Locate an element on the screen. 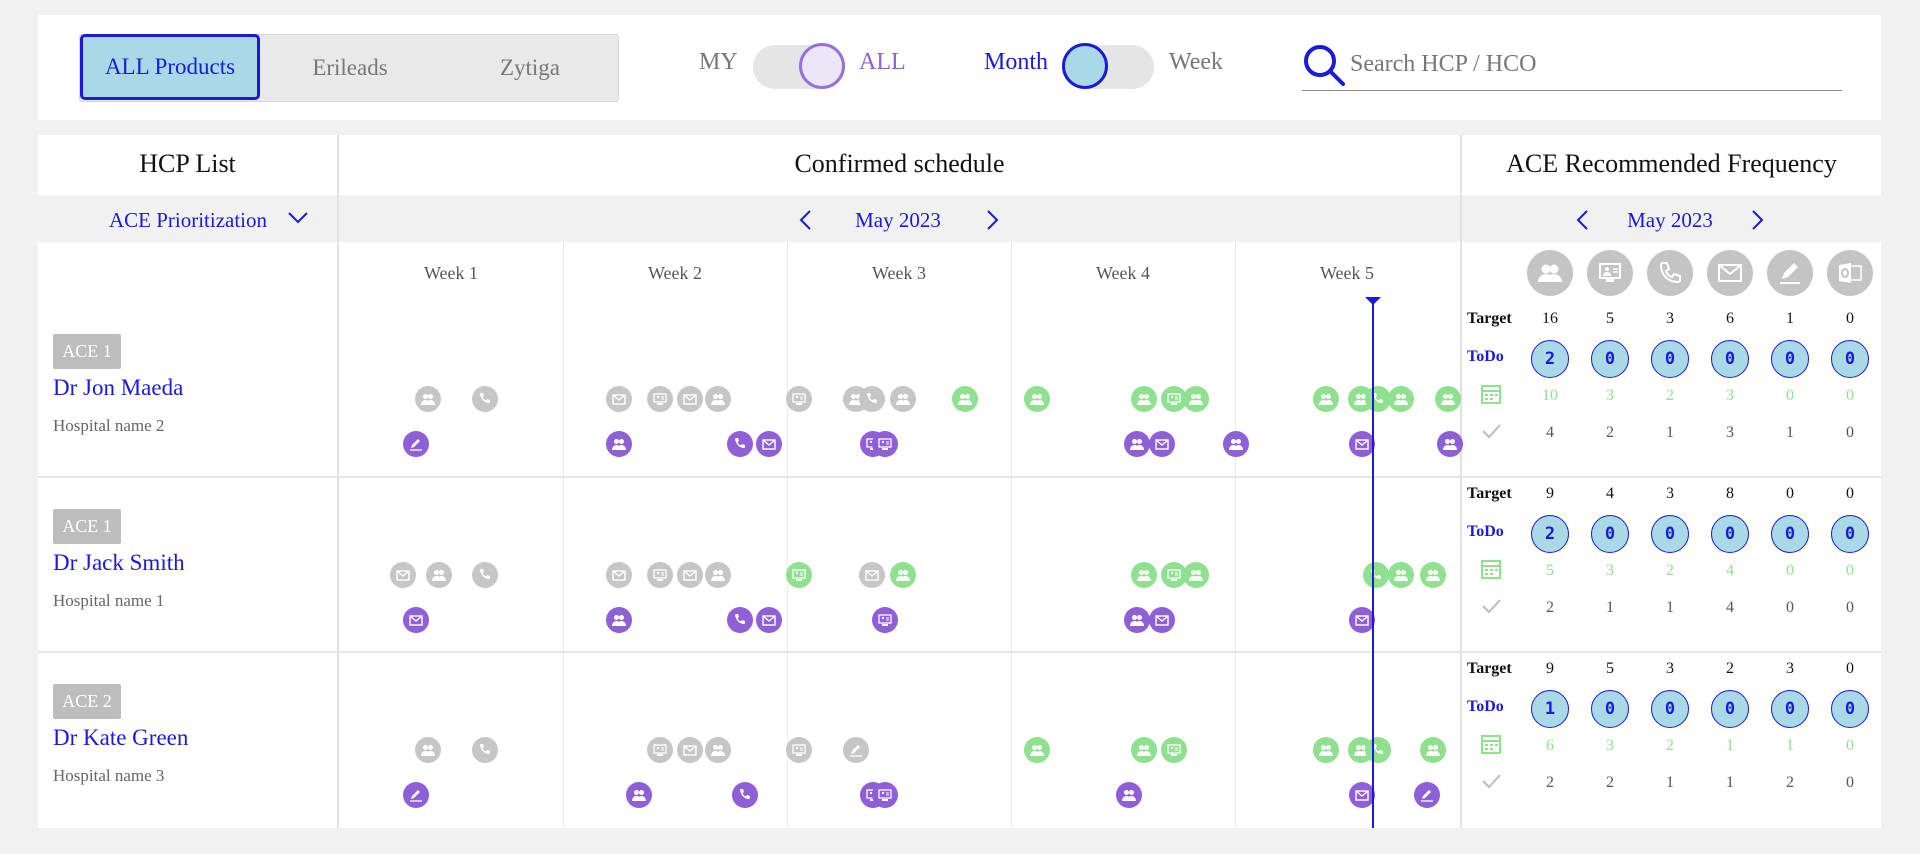 The height and width of the screenshot is (854, 1920). toggle-month-label: Month is located at coordinates (1016, 62).